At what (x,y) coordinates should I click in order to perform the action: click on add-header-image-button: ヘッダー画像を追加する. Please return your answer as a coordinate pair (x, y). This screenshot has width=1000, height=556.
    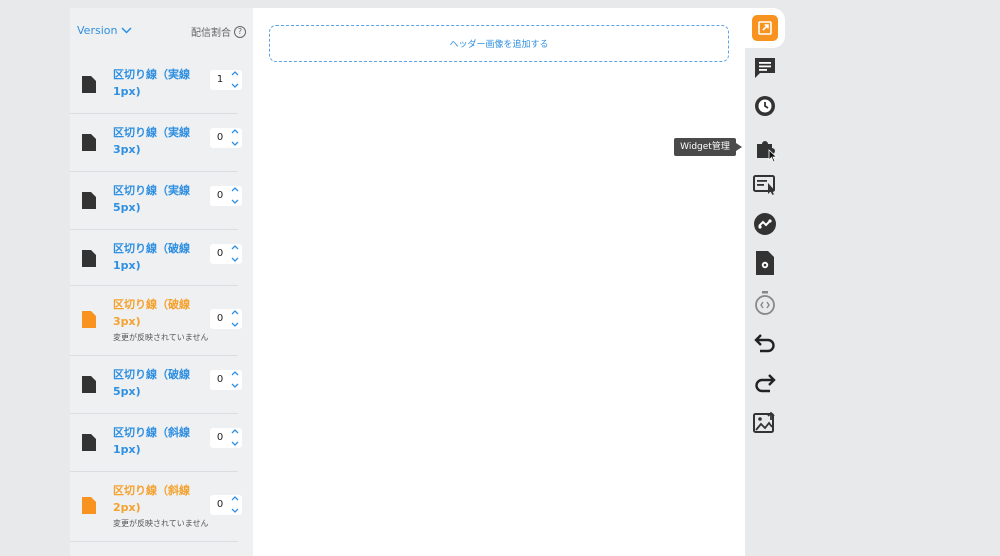
    Looking at the image, I should click on (499, 43).